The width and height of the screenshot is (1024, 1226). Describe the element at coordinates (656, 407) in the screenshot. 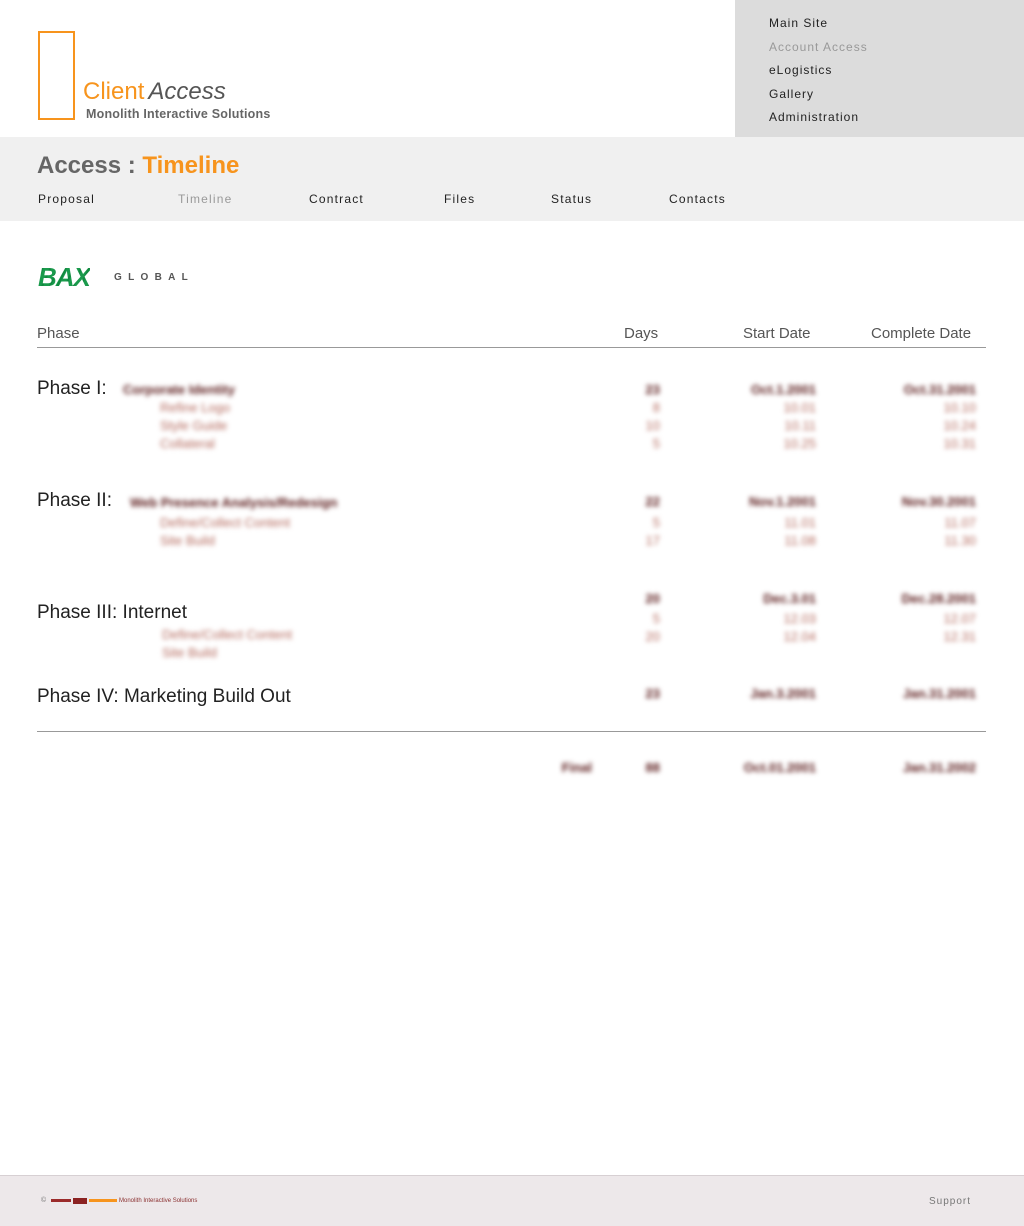

I see `task-days: 8` at that location.